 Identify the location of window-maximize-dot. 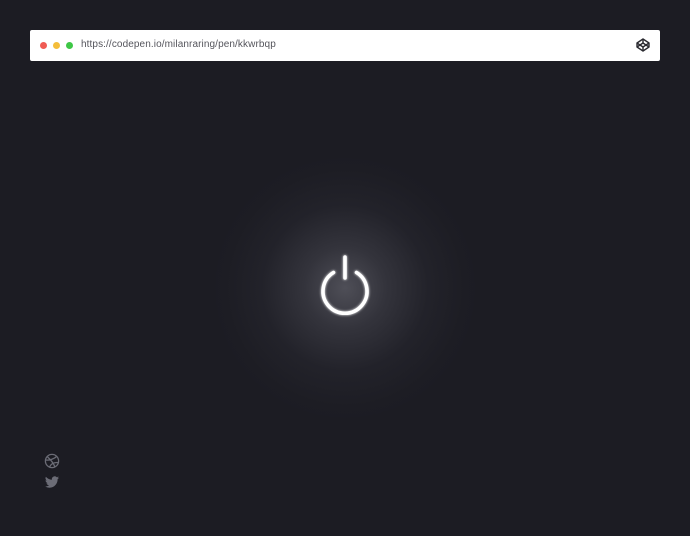
(69, 45).